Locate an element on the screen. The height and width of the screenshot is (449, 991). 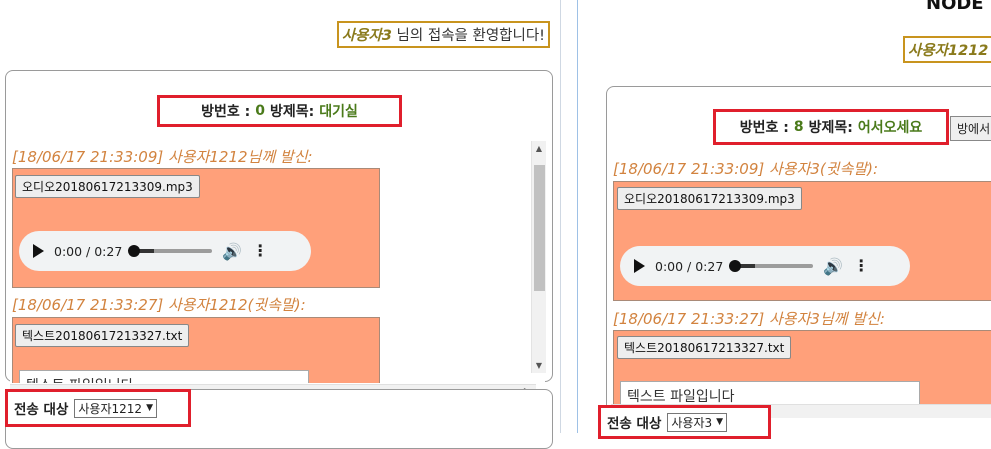
scroll-thumb is located at coordinates (539, 228).